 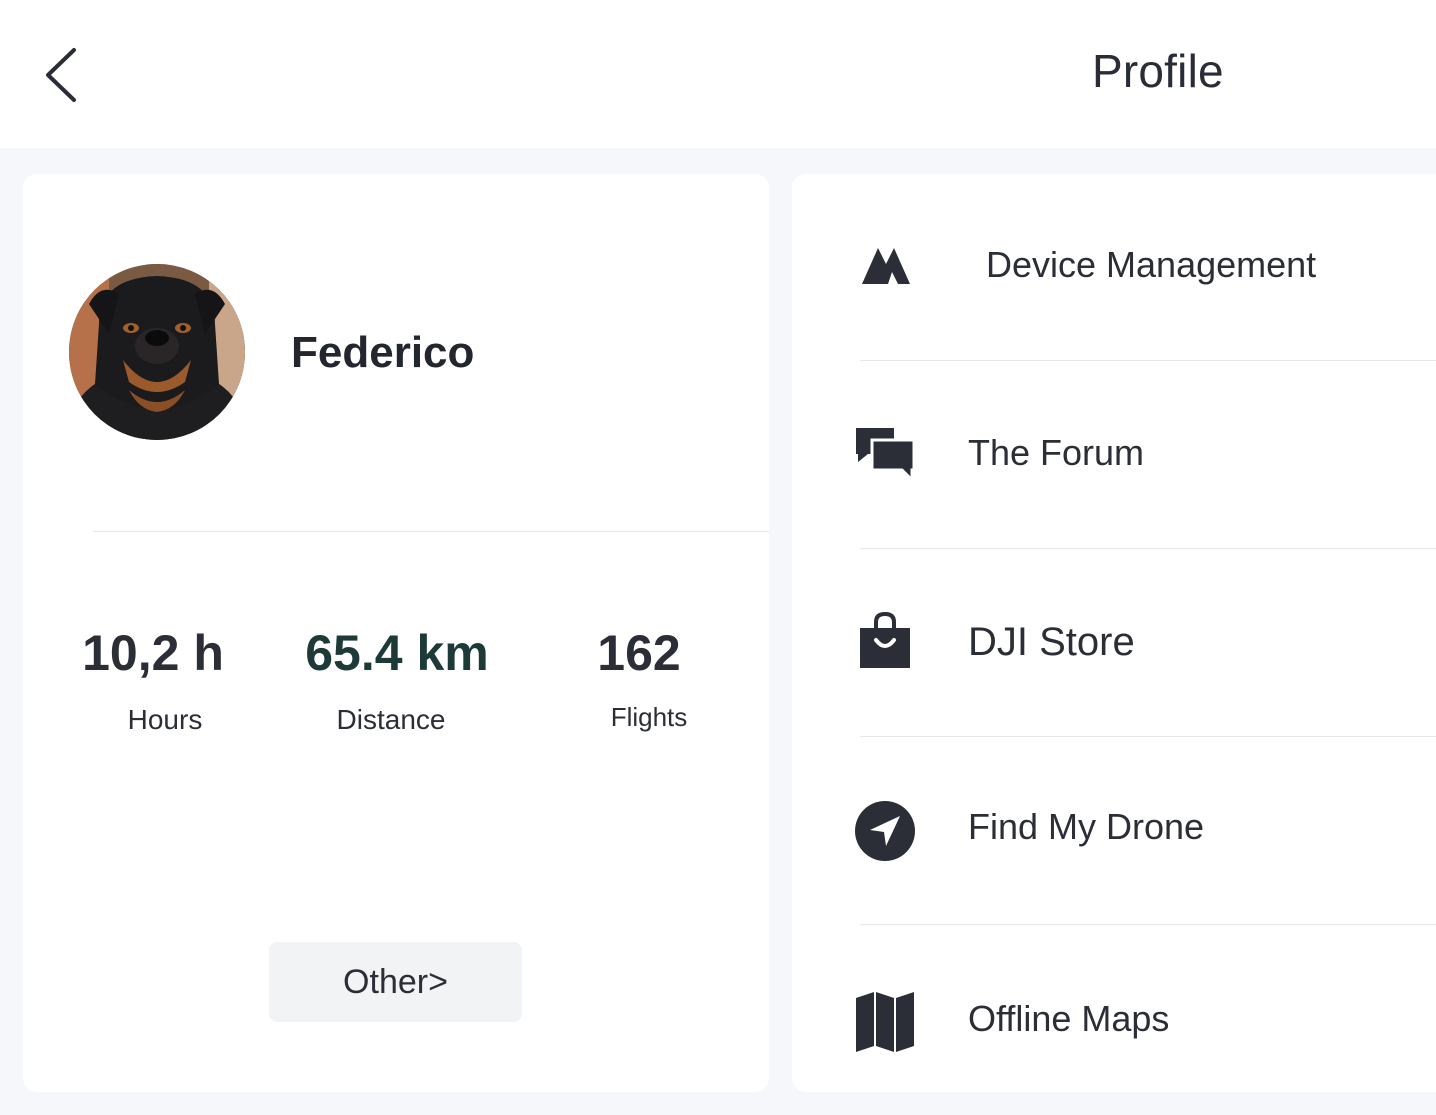 I want to click on menu-label: The Forum, so click(x=1056, y=452).